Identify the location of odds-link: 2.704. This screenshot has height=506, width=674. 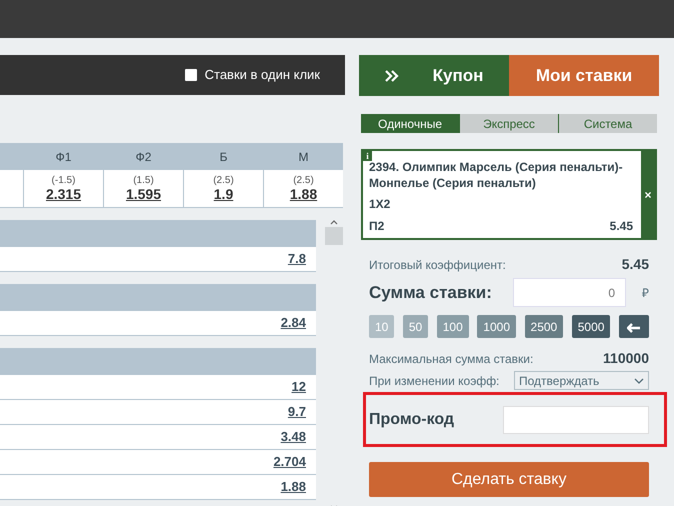
(289, 462).